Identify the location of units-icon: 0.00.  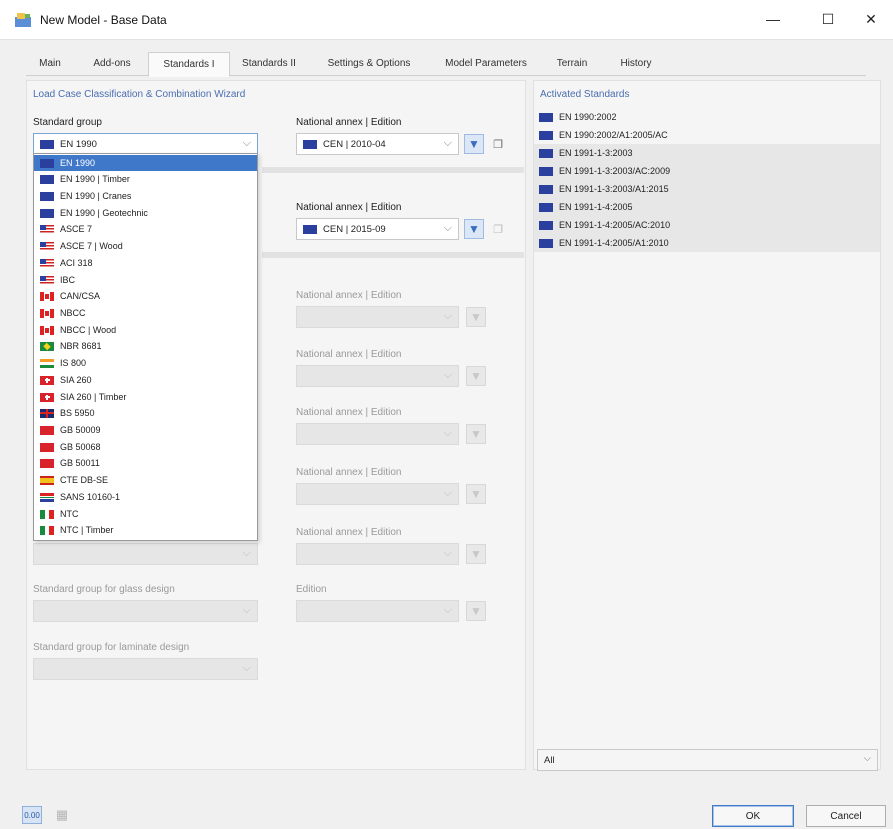
(32, 815).